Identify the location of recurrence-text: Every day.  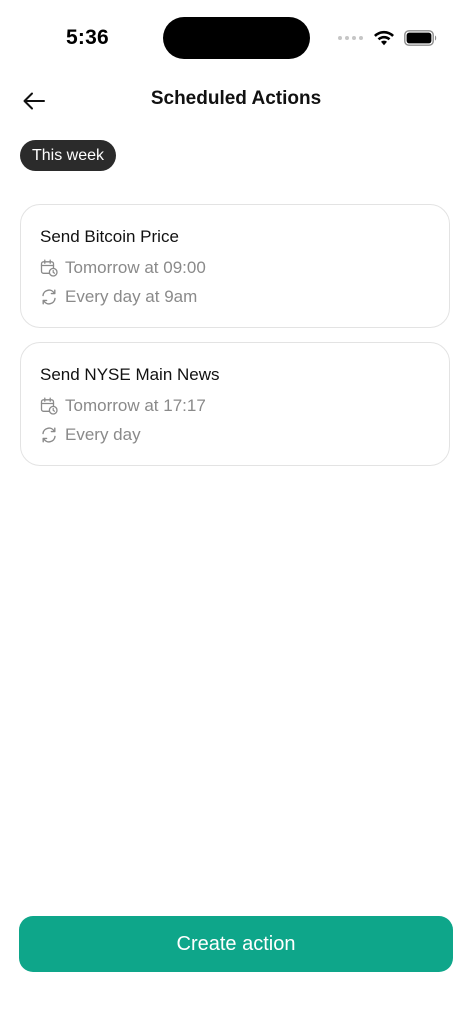
(103, 434).